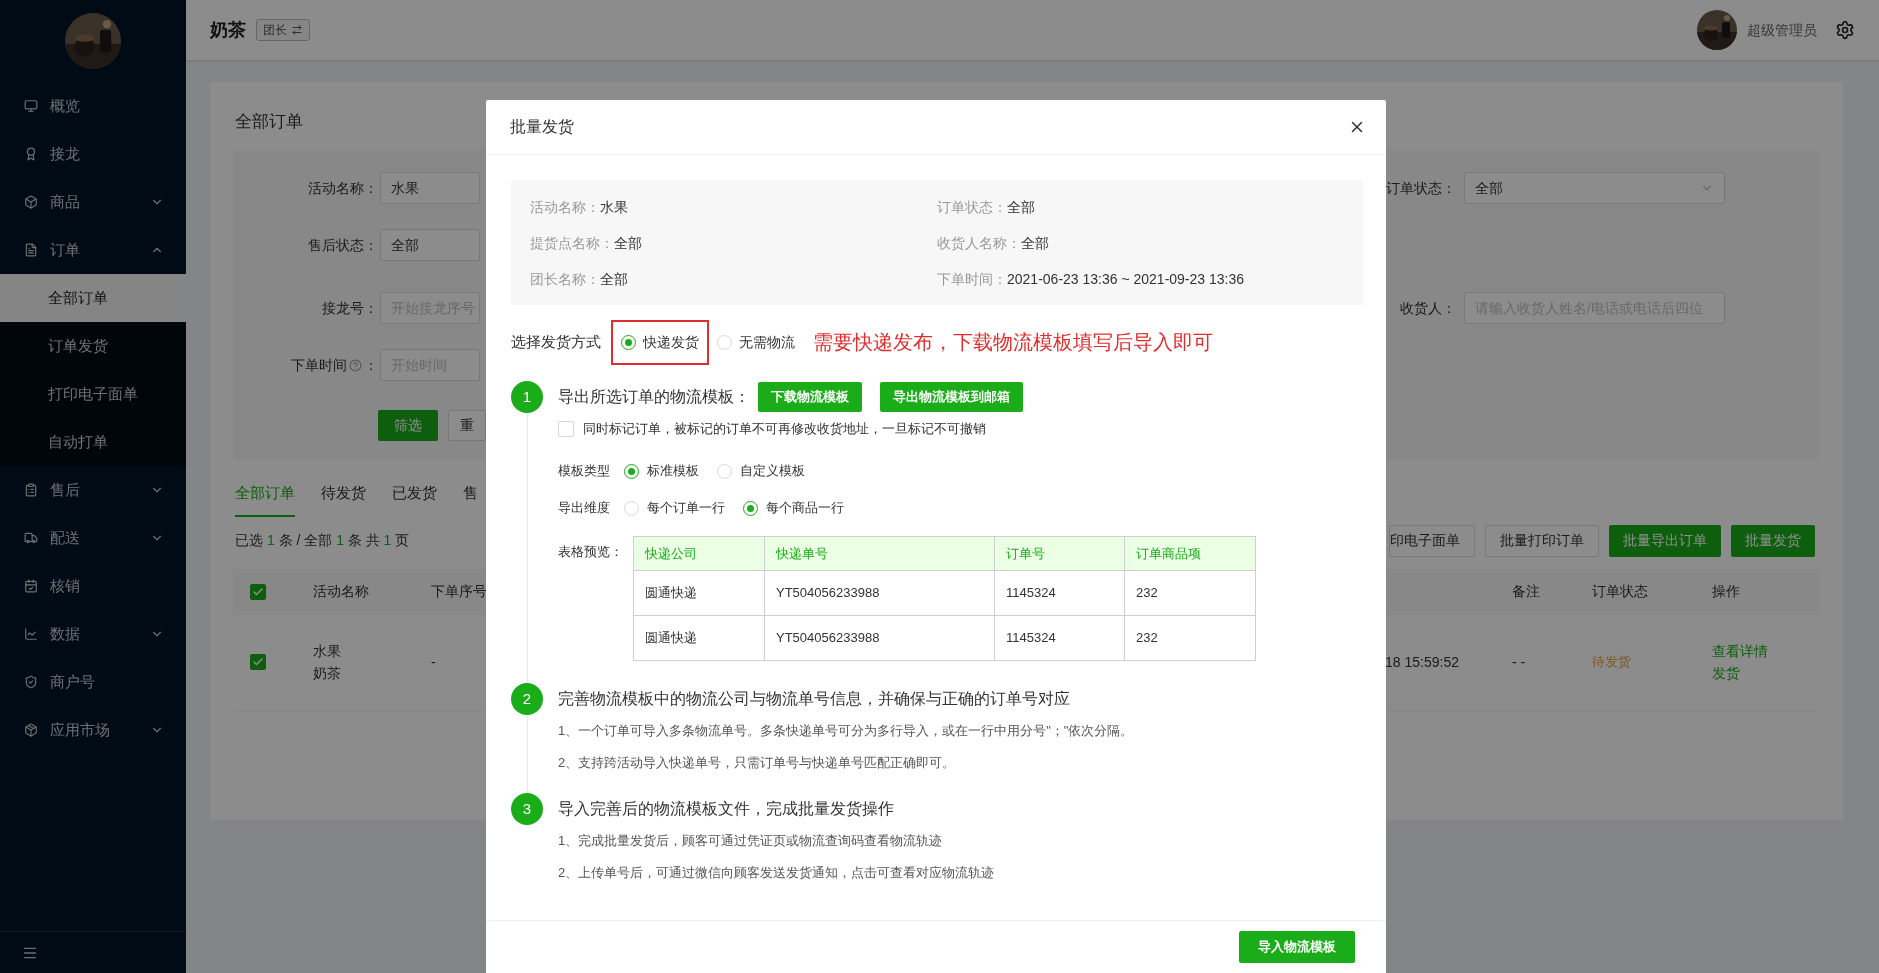 The width and height of the screenshot is (1879, 973). Describe the element at coordinates (93, 490) in the screenshot. I see `menu-item: 售后` at that location.